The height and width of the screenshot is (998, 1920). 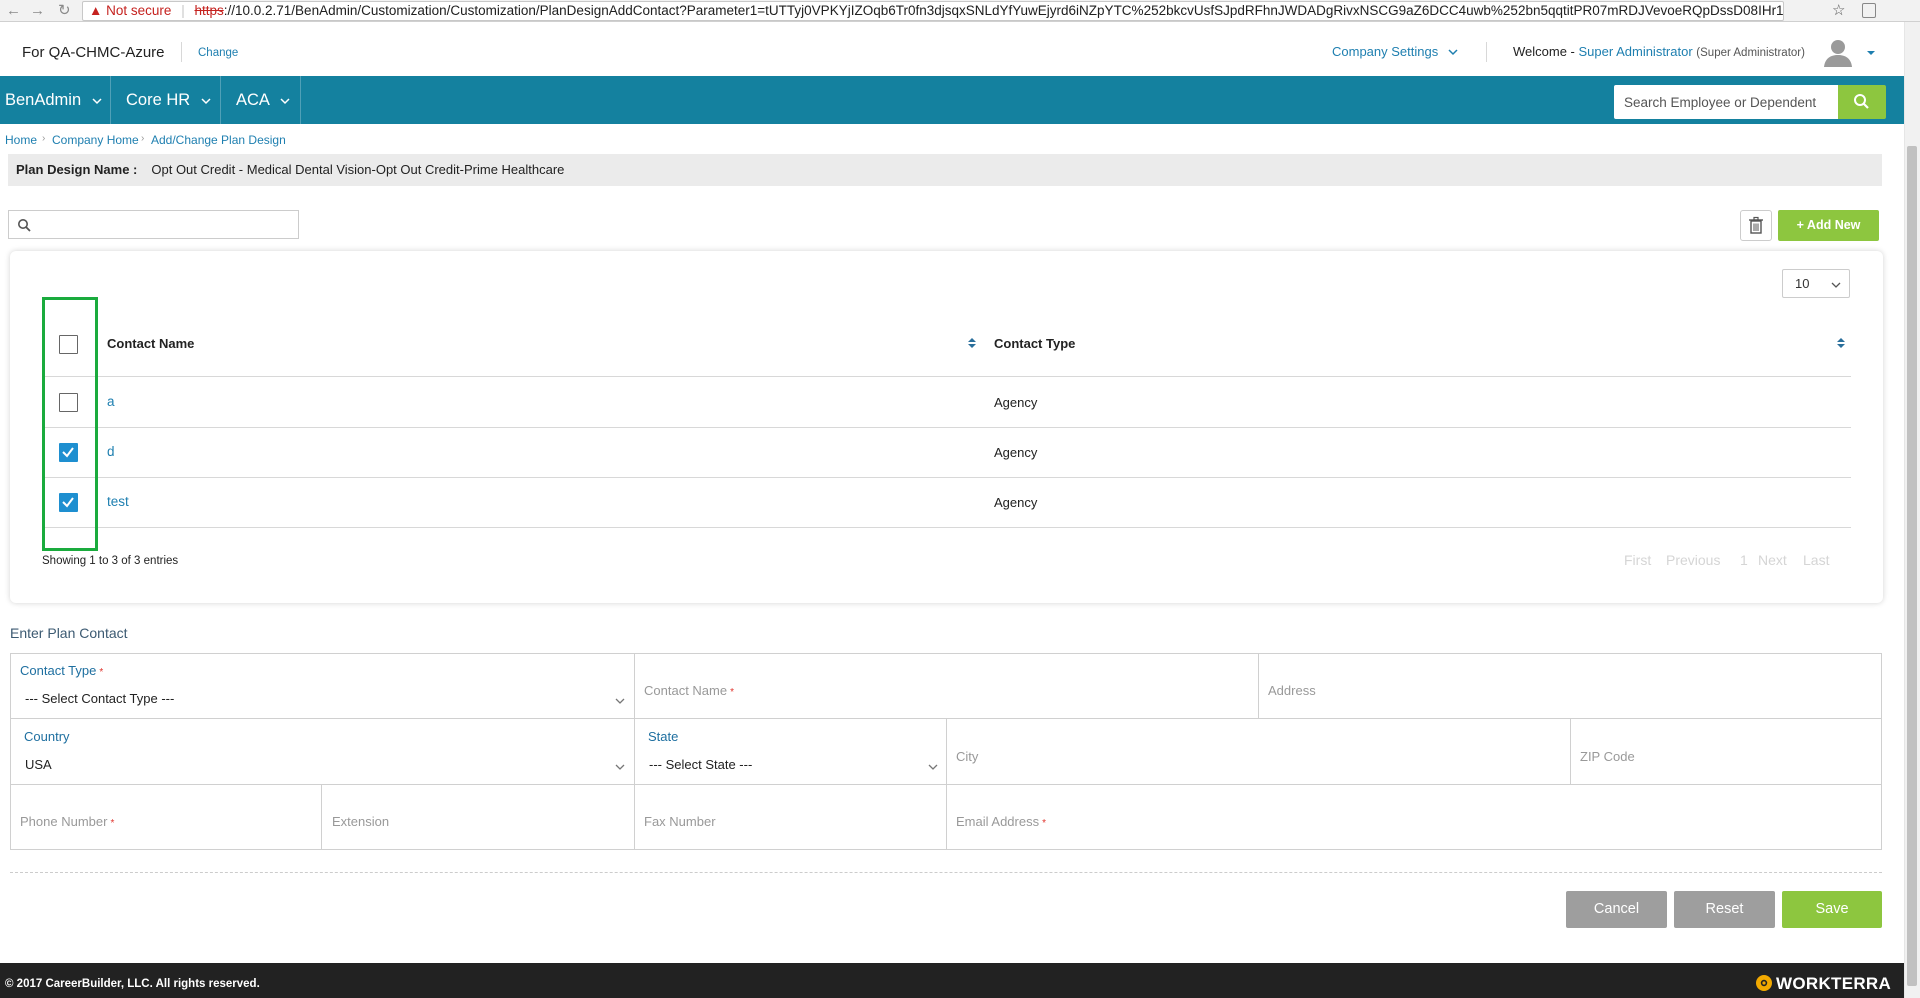 What do you see at coordinates (663, 736) in the screenshot?
I see `state-label: State` at bounding box center [663, 736].